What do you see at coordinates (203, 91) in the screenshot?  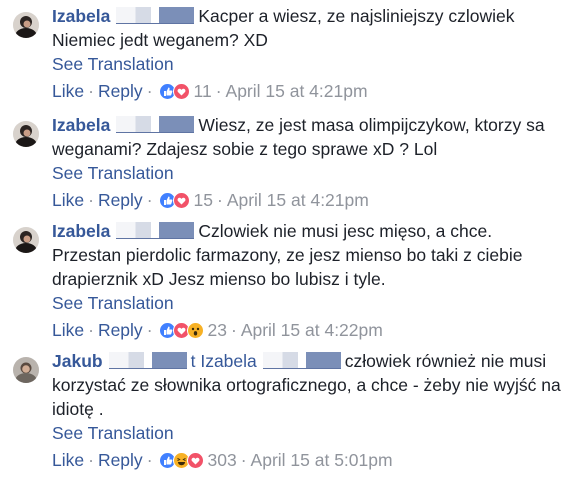 I see `reaction-count: 11` at bounding box center [203, 91].